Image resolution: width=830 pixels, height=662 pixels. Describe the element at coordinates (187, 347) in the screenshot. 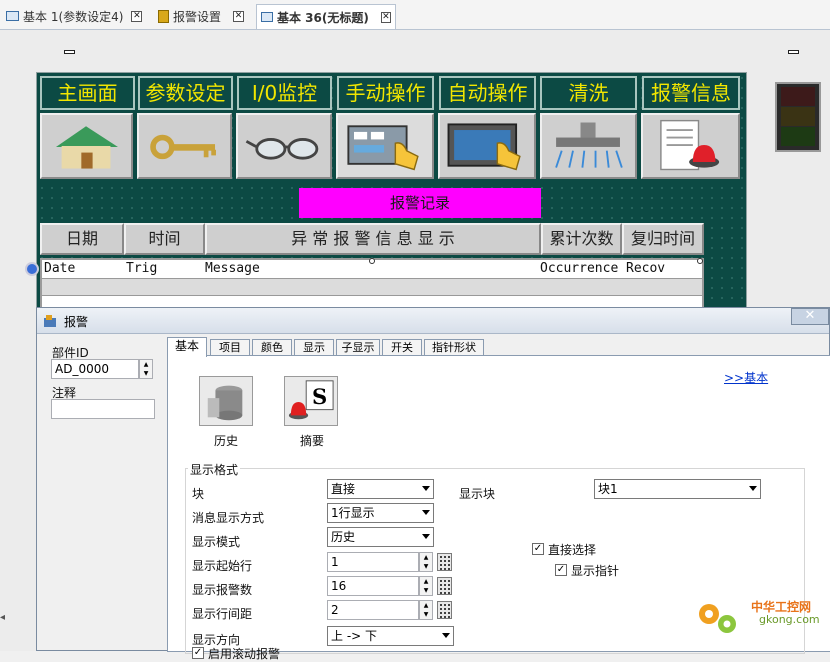

I see `tab-basic: 基本` at that location.